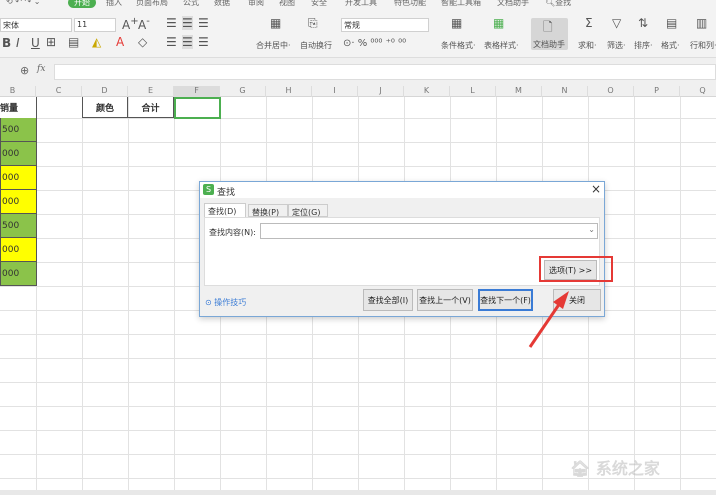  Describe the element at coordinates (548, 319) in the screenshot. I see `red-arrow` at that location.